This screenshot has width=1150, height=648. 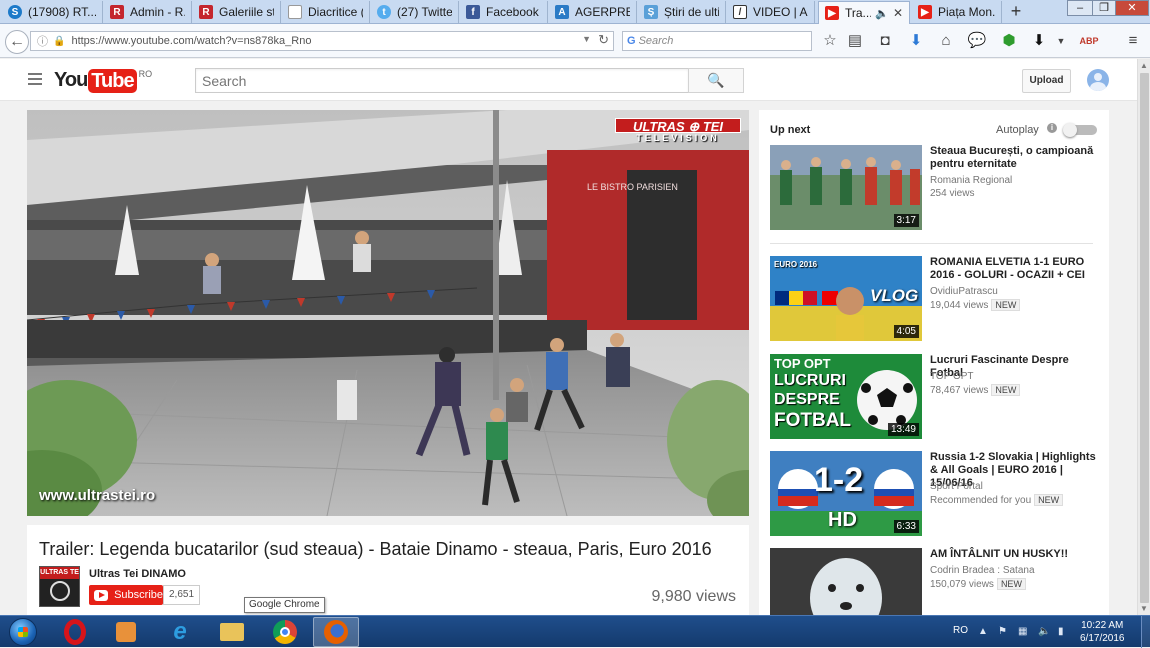 I want to click on youtube-logo: You Tube RO, so click(x=103, y=81).